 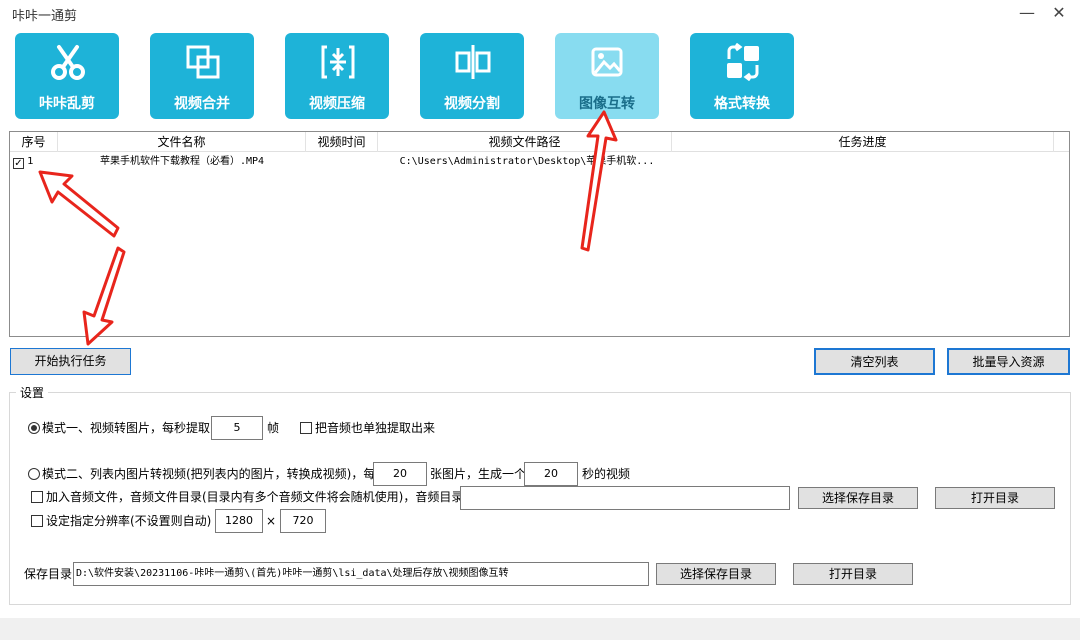 What do you see at coordinates (239, 521) in the screenshot?
I see `resolution-width-input: 1280` at bounding box center [239, 521].